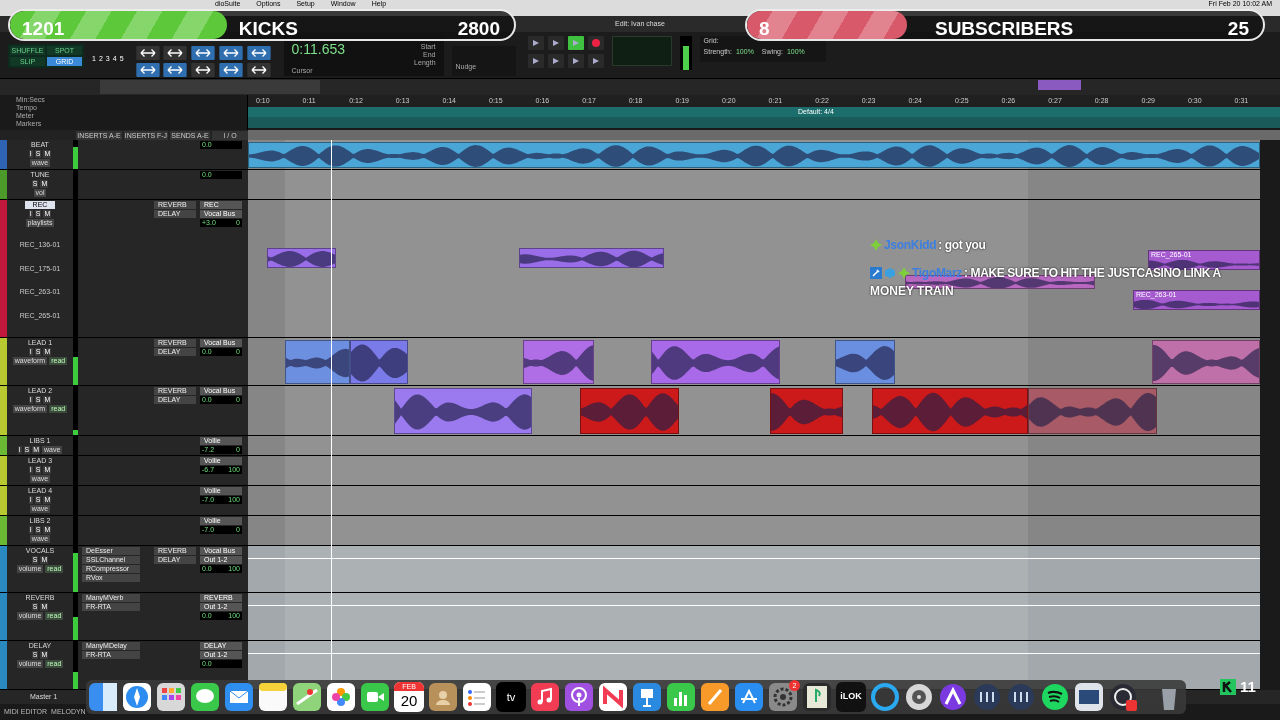 This screenshot has width=1280, height=720. Describe the element at coordinates (103, 697) in the screenshot. I see `split-square-icon` at that location.